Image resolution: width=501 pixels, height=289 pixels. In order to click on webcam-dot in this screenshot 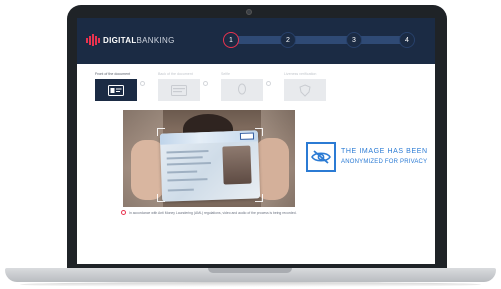, I will do `click(249, 12)`.